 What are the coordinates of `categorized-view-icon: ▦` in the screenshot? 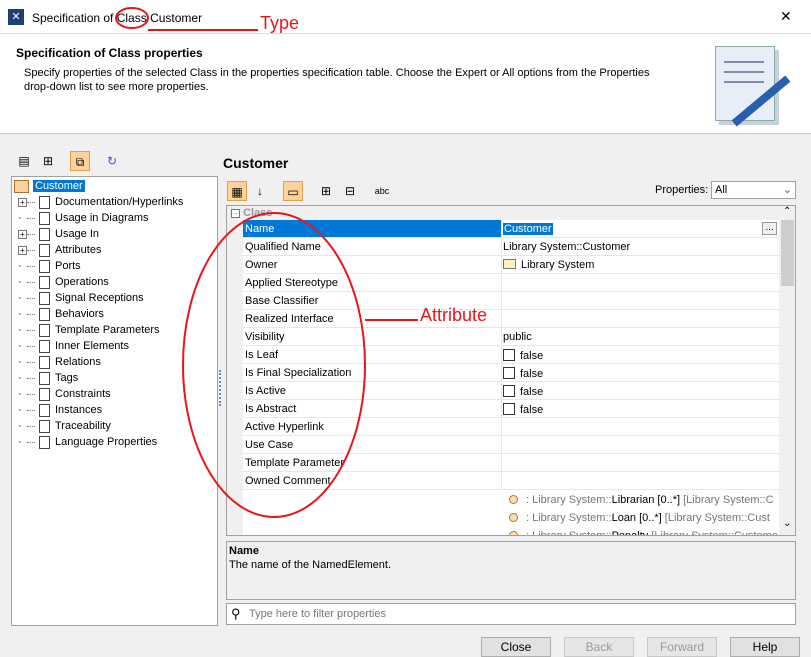 It's located at (237, 191).